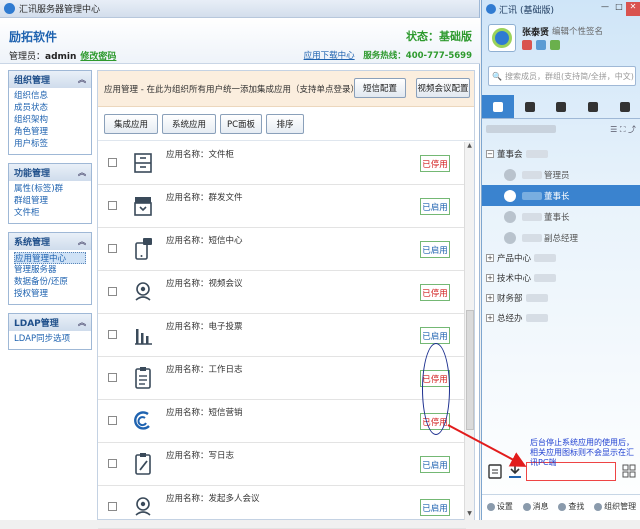  I want to click on sidebar-item-org-info: 组织信息, so click(50, 96).